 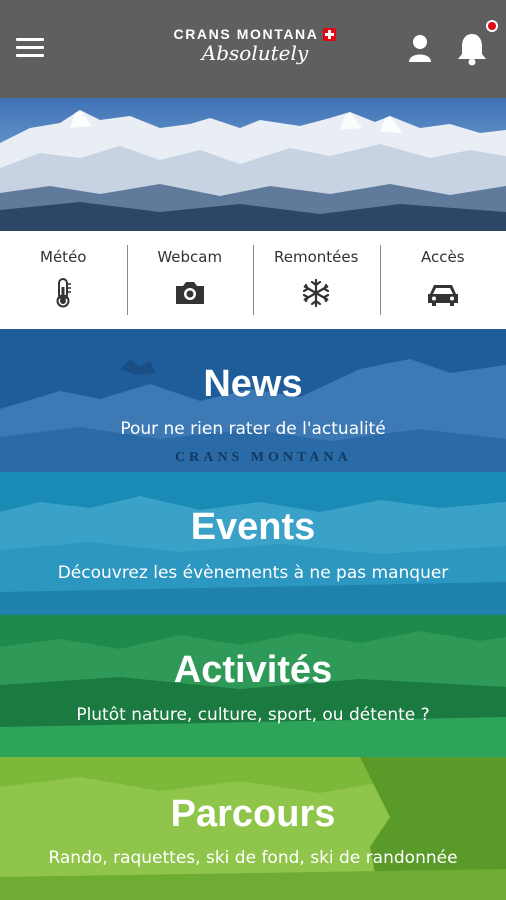 What do you see at coordinates (330, 34) in the screenshot?
I see `swiss-flag-icon` at bounding box center [330, 34].